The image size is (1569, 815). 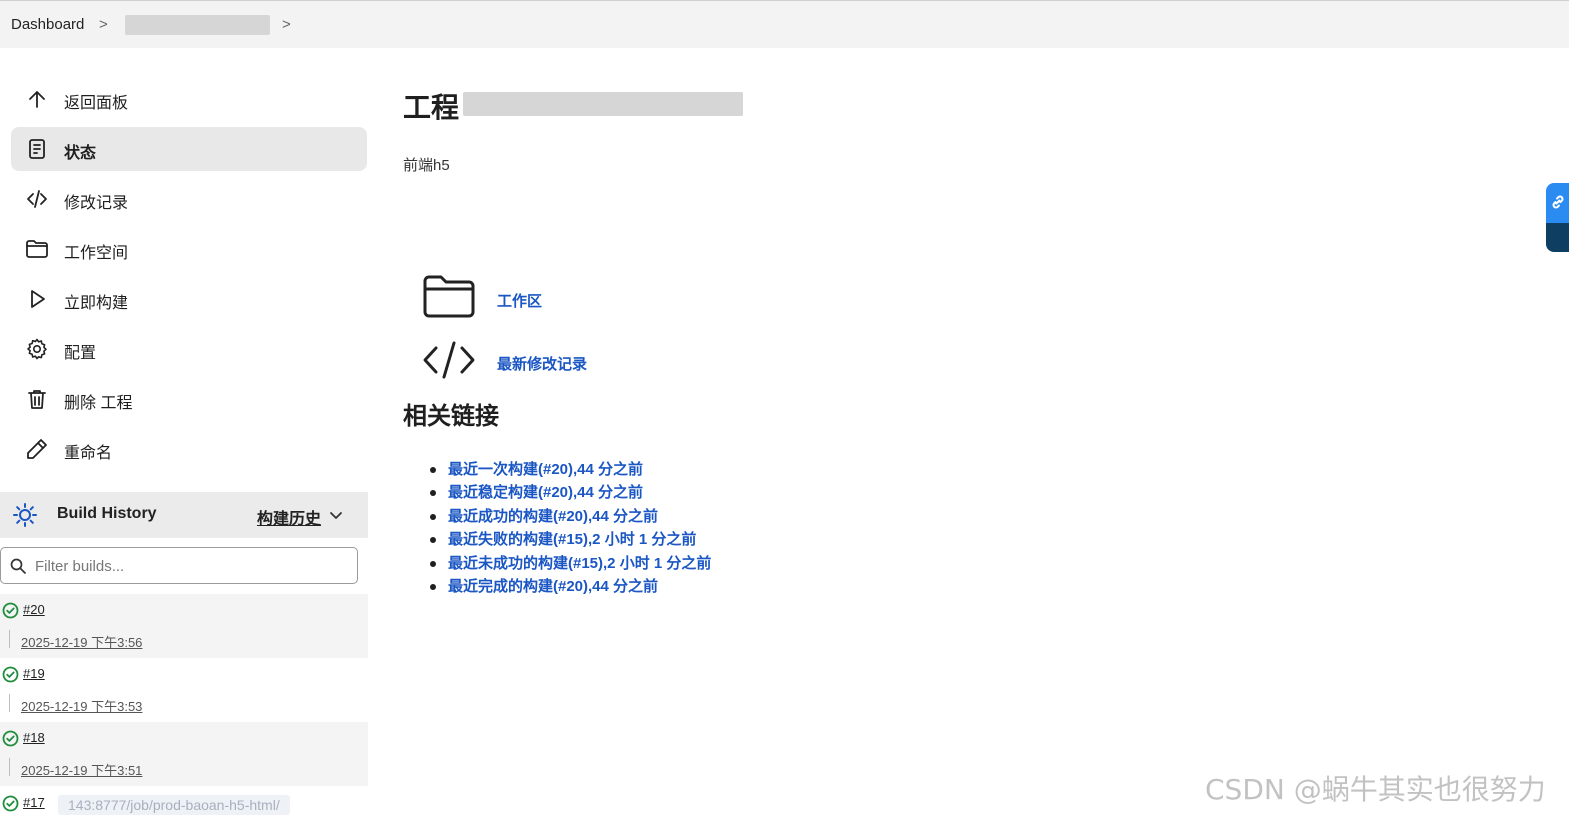 I want to click on project-name-redacted, so click(x=603, y=104).